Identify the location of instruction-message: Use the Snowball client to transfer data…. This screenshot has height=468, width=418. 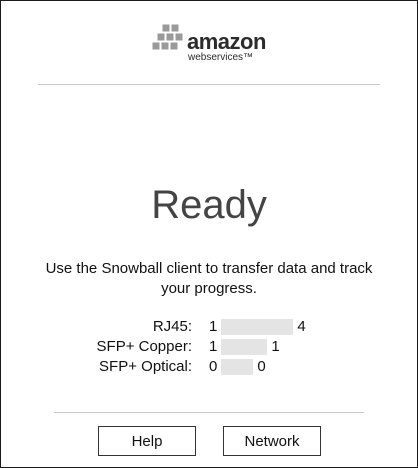
(209, 278).